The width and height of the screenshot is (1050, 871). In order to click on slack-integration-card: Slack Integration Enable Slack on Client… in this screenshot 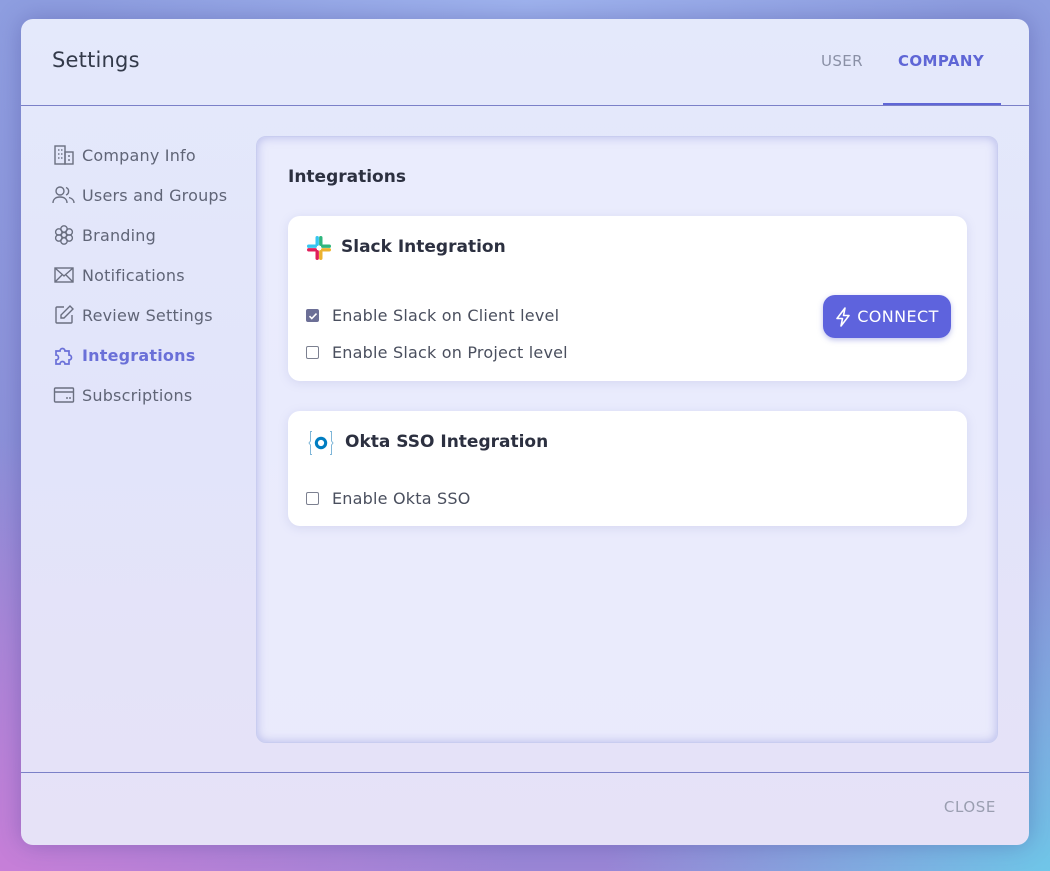, I will do `click(627, 298)`.